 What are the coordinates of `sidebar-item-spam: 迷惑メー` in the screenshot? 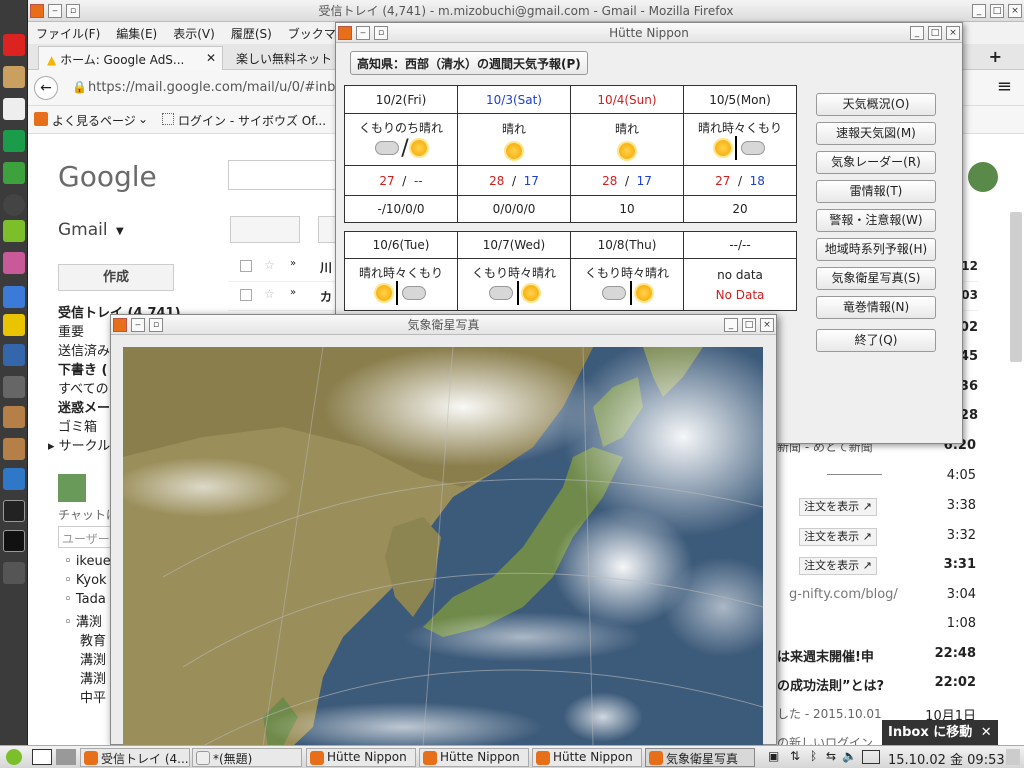 It's located at (84, 406).